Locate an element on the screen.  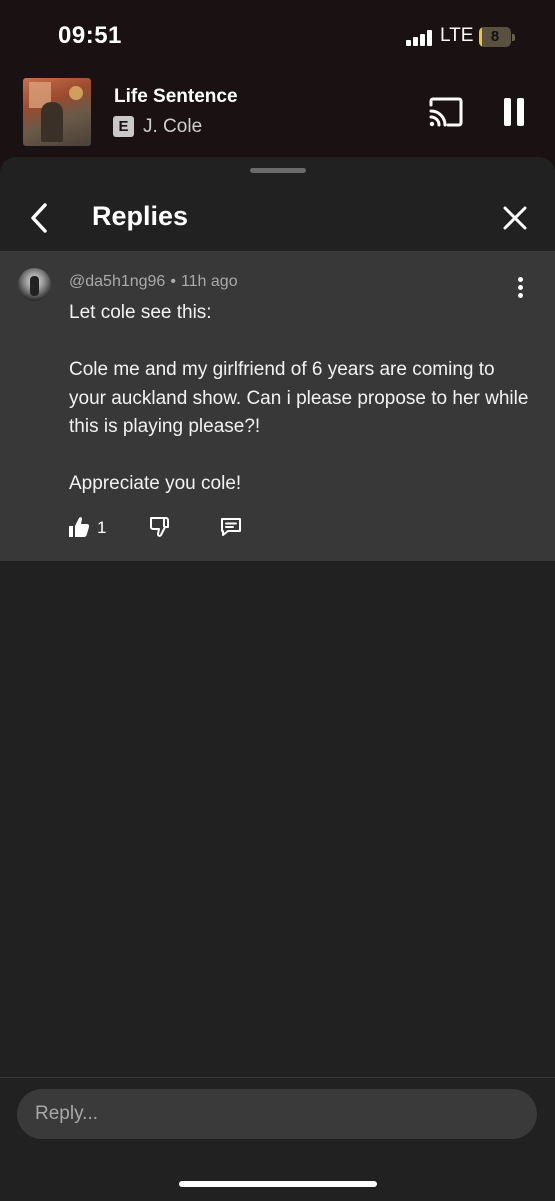
drag-handle is located at coordinates (278, 170).